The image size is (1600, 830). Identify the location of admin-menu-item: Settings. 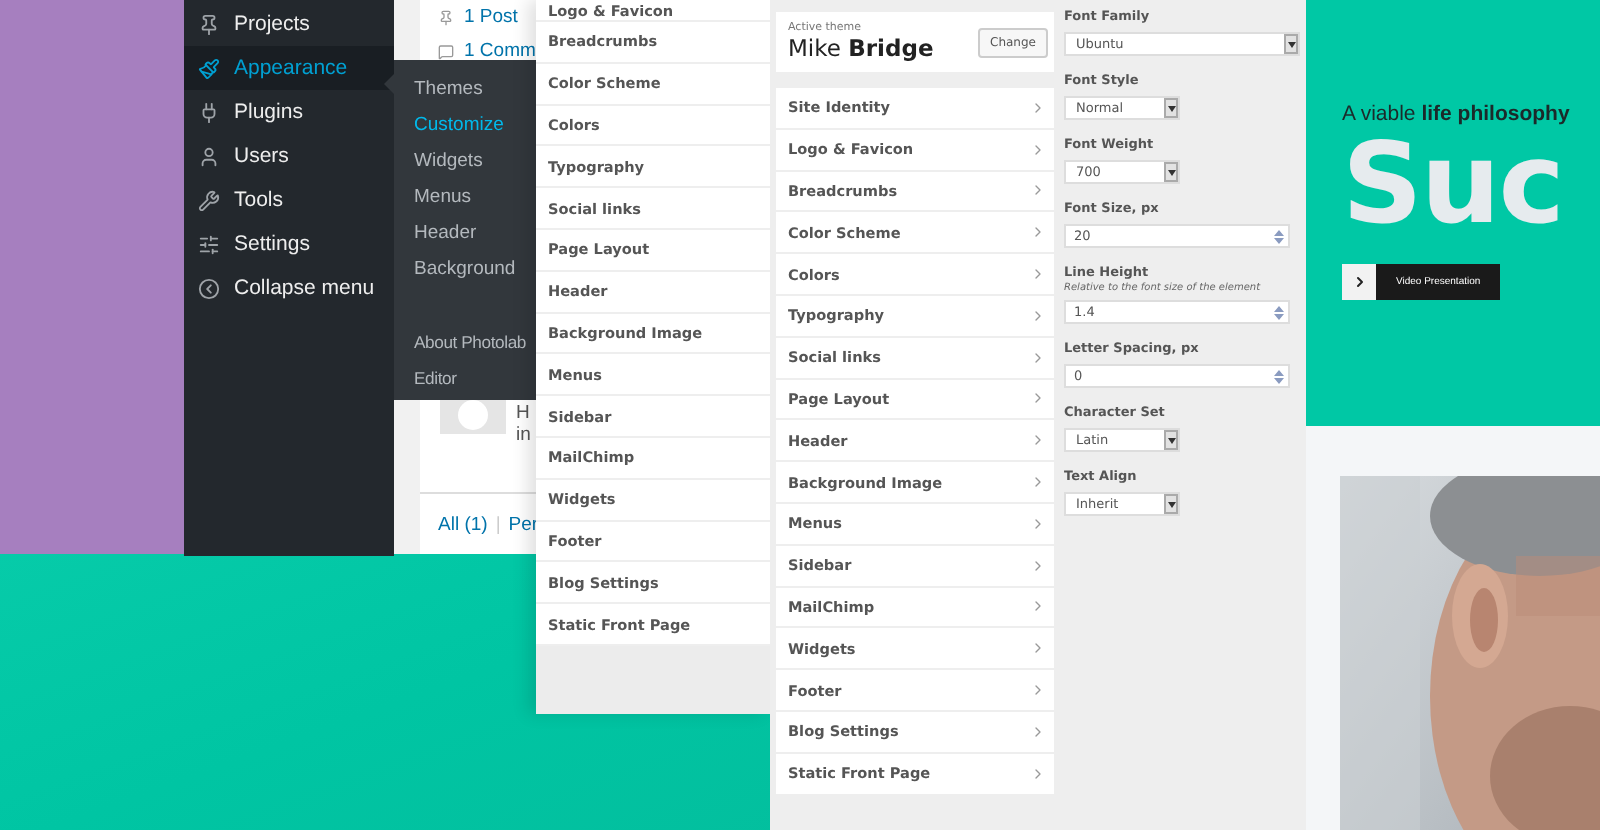
(289, 244).